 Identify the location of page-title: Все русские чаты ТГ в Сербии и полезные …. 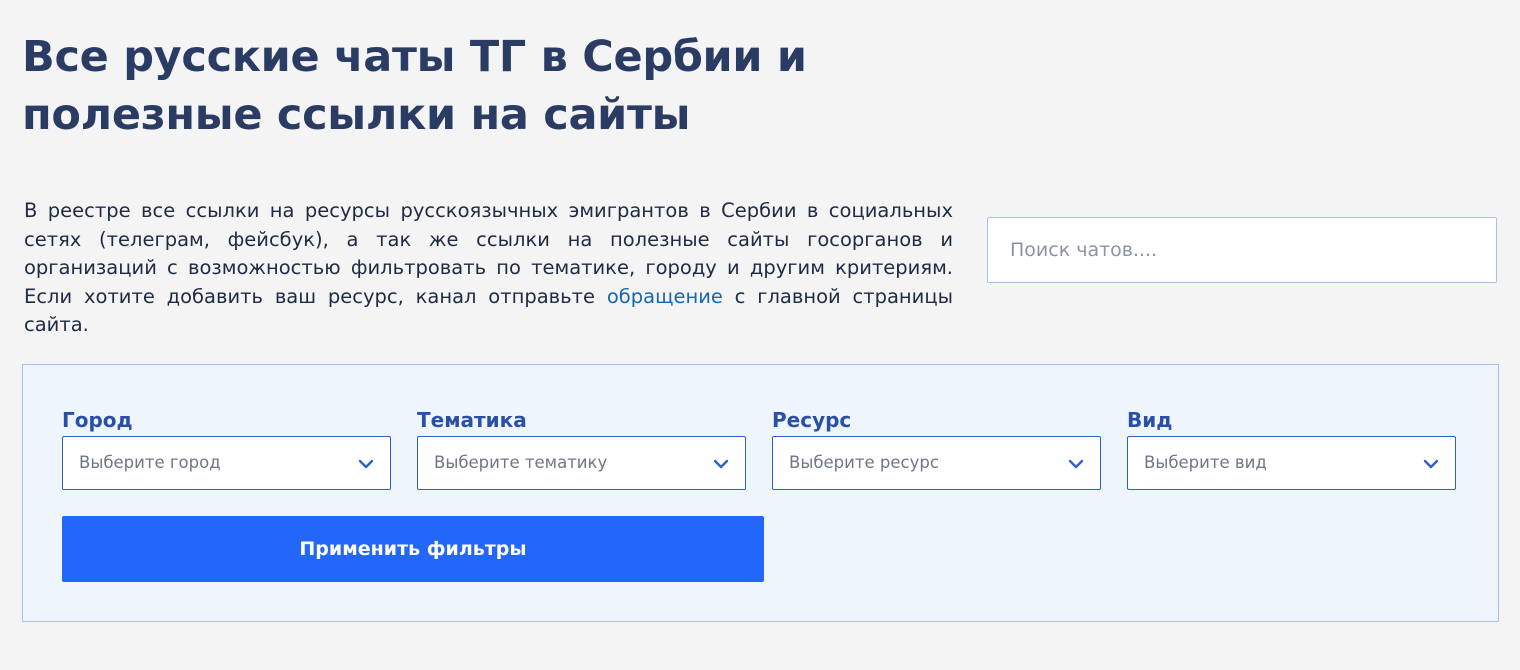
(472, 86).